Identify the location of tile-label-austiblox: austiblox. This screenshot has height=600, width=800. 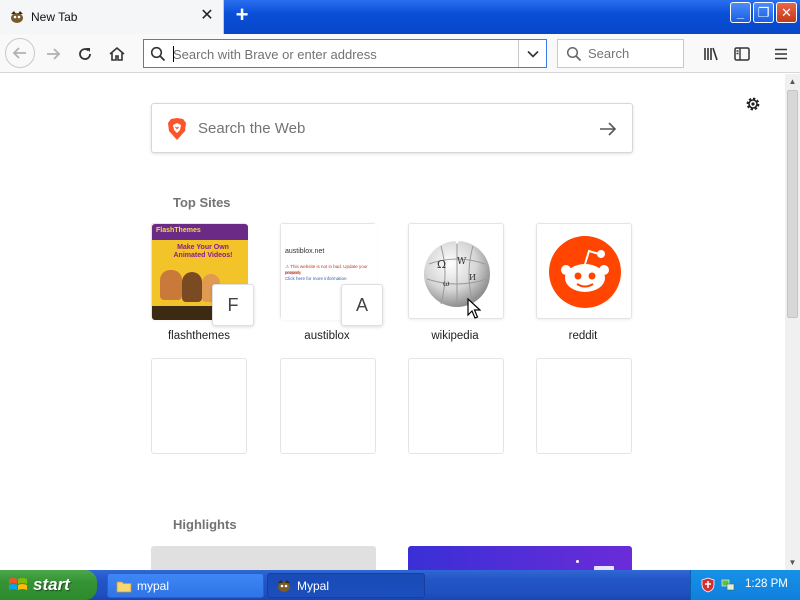
(327, 336).